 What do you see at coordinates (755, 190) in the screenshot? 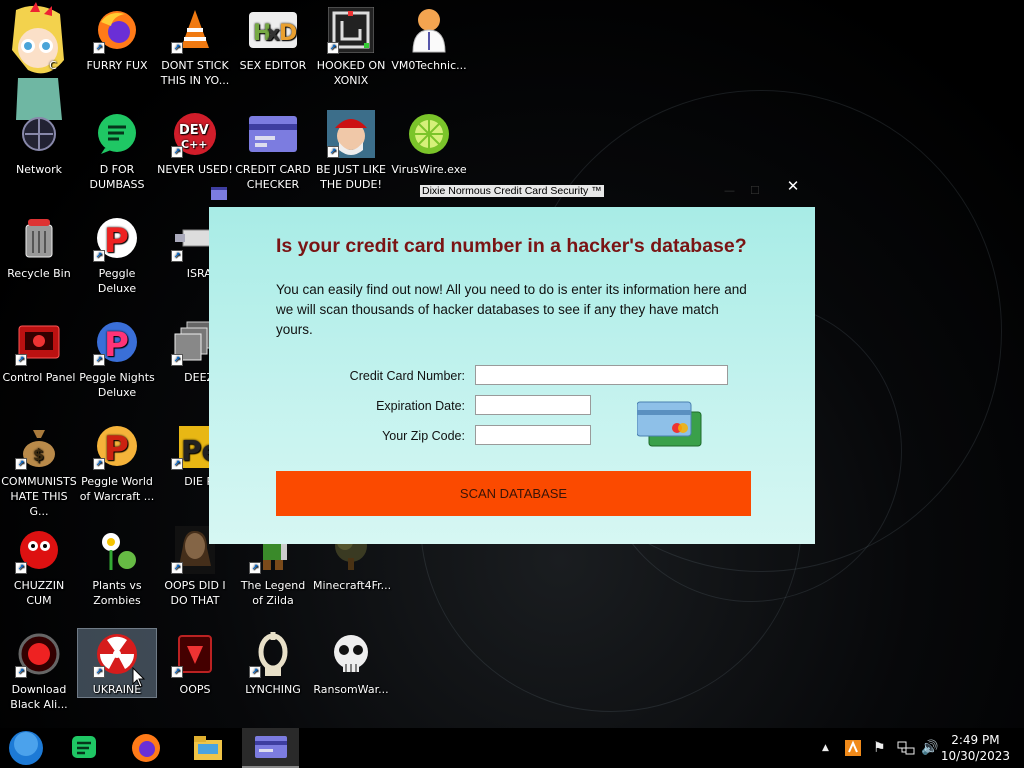
I see `maximize-icon: ☐` at bounding box center [755, 190].